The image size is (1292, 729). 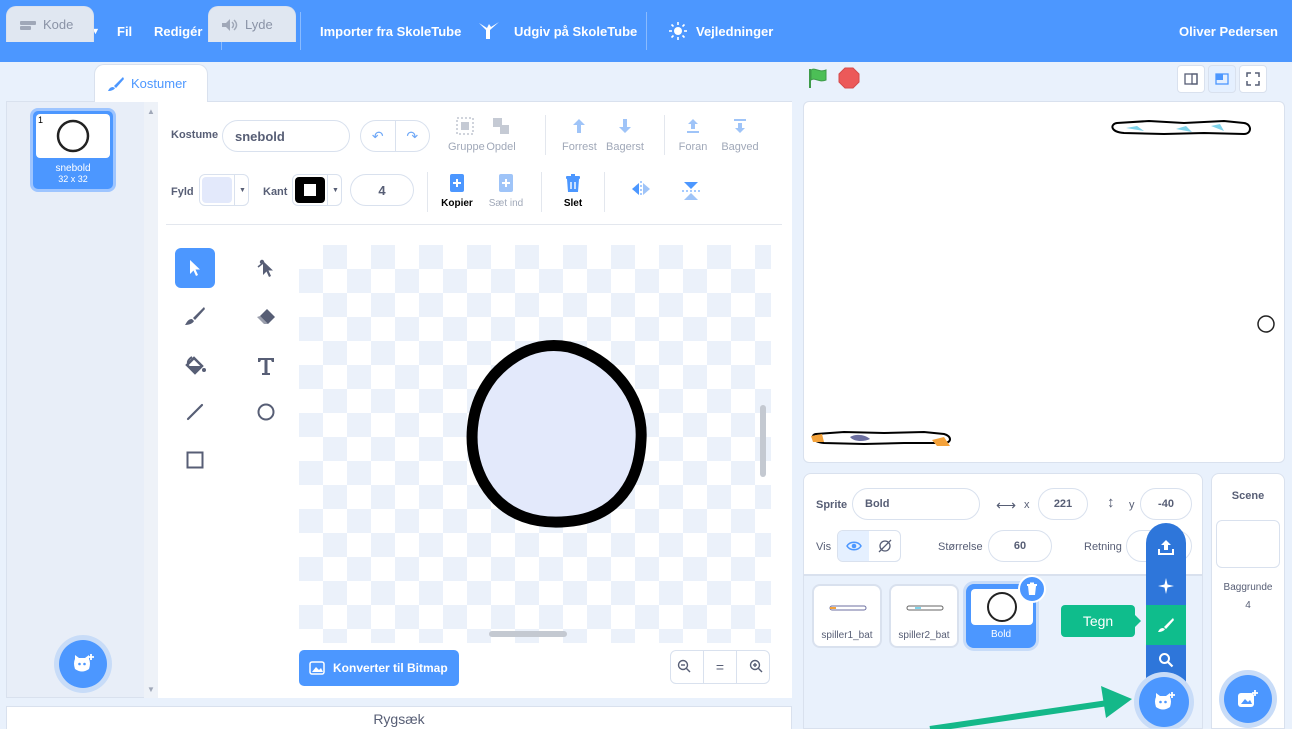 What do you see at coordinates (641, 190) in the screenshot?
I see `flip-horizontal-button` at bounding box center [641, 190].